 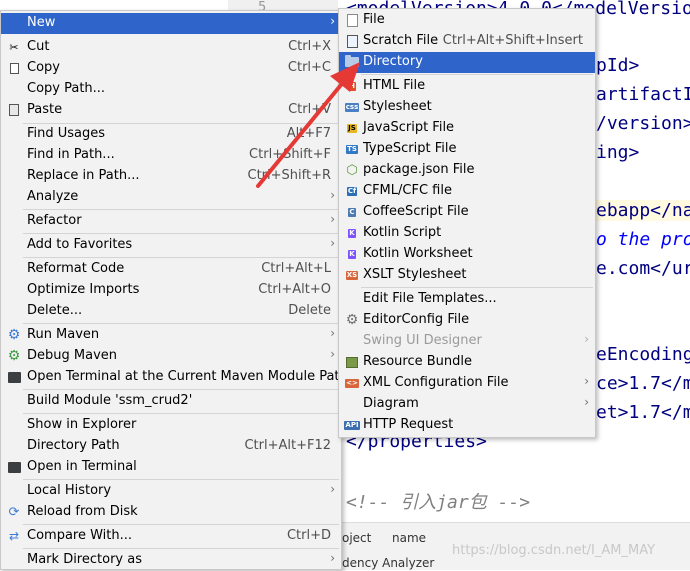 What do you see at coordinates (171, 269) in the screenshot?
I see `menu-item-reformat-code: Reformat Code Ctrl+Alt+L` at bounding box center [171, 269].